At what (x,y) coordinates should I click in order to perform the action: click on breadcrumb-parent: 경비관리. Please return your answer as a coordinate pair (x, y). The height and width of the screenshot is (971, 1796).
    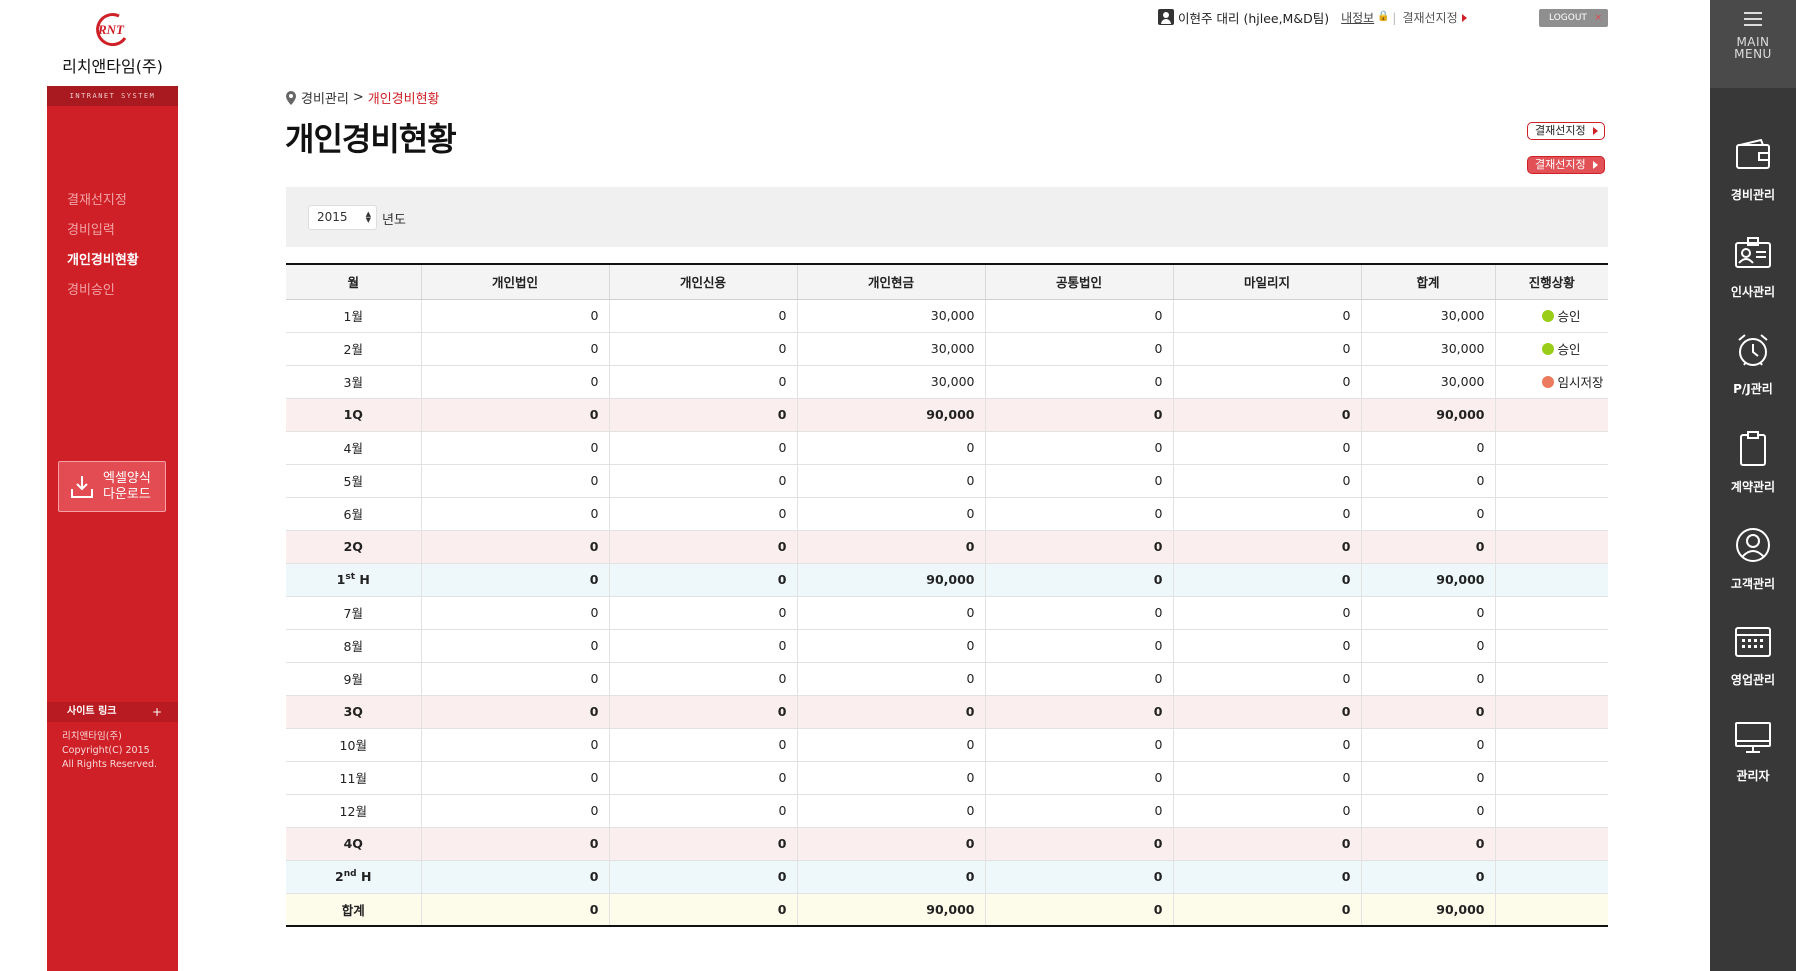
    Looking at the image, I should click on (325, 97).